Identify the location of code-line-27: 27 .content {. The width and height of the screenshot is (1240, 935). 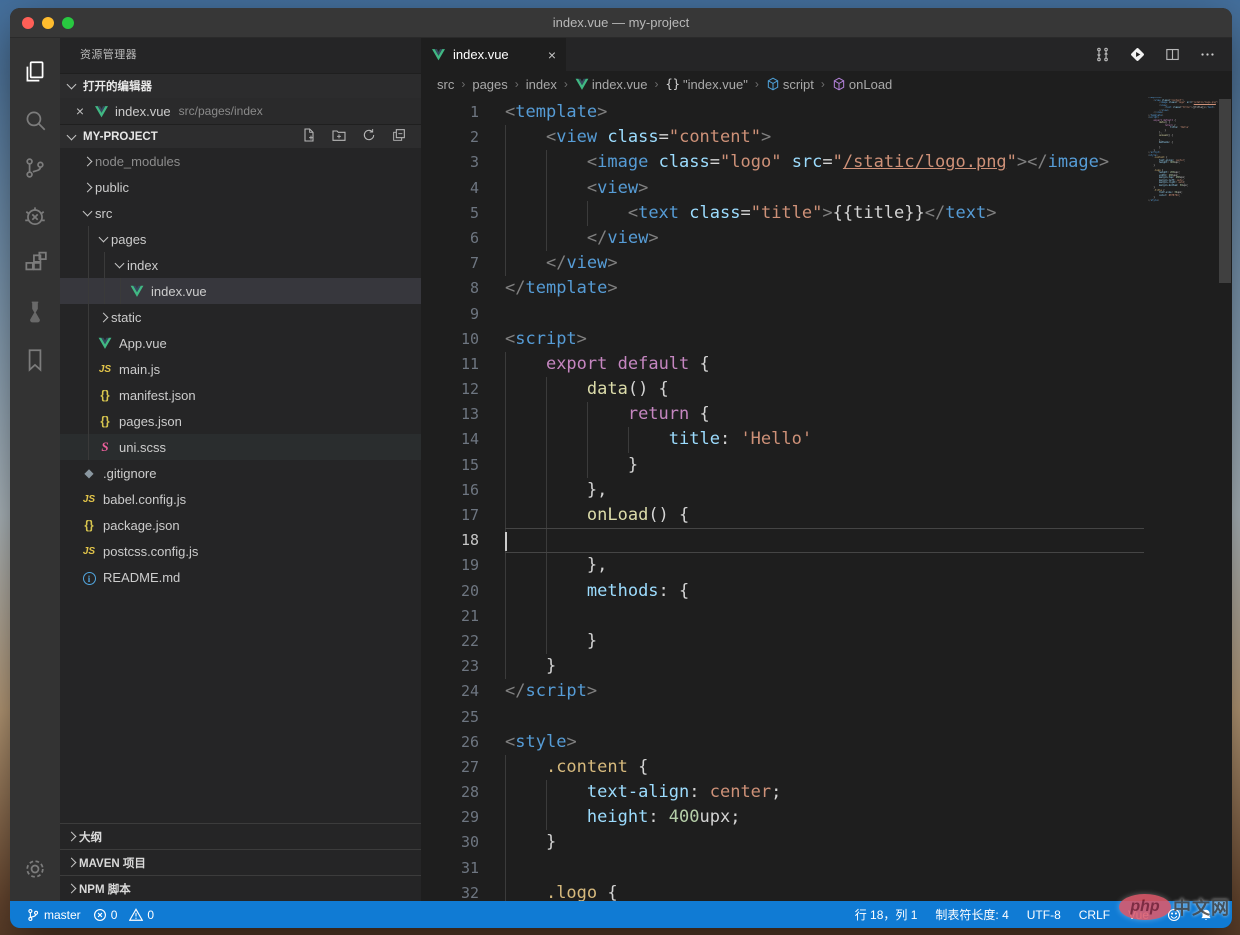
(782, 767).